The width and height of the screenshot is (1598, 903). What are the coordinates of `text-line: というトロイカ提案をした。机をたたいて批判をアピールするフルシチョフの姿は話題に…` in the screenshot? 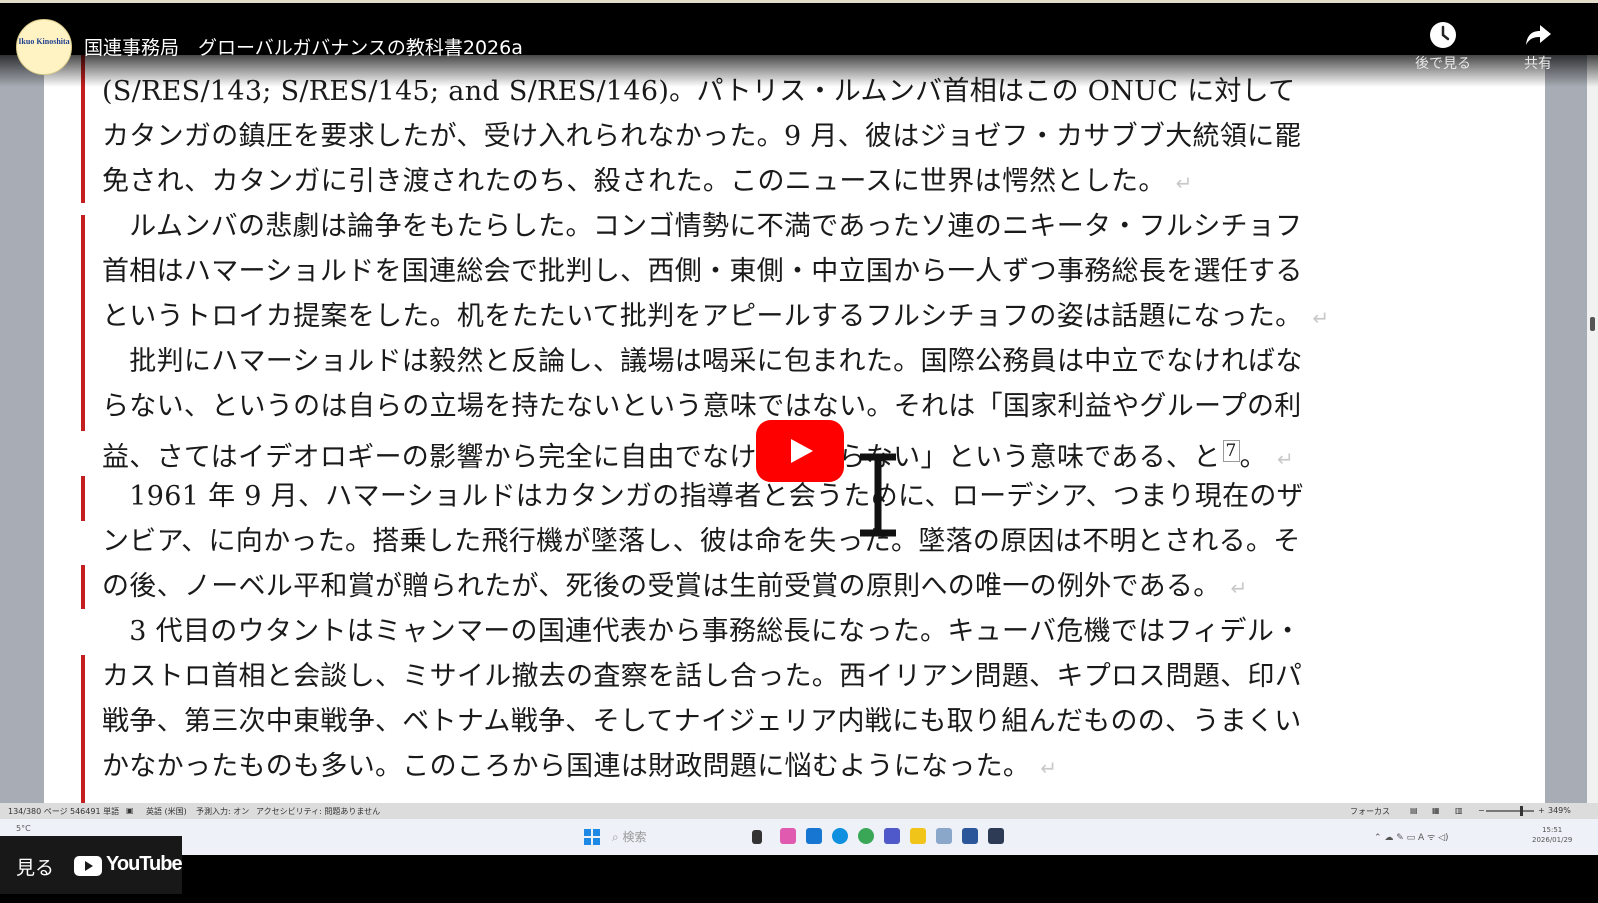 It's located at (715, 316).